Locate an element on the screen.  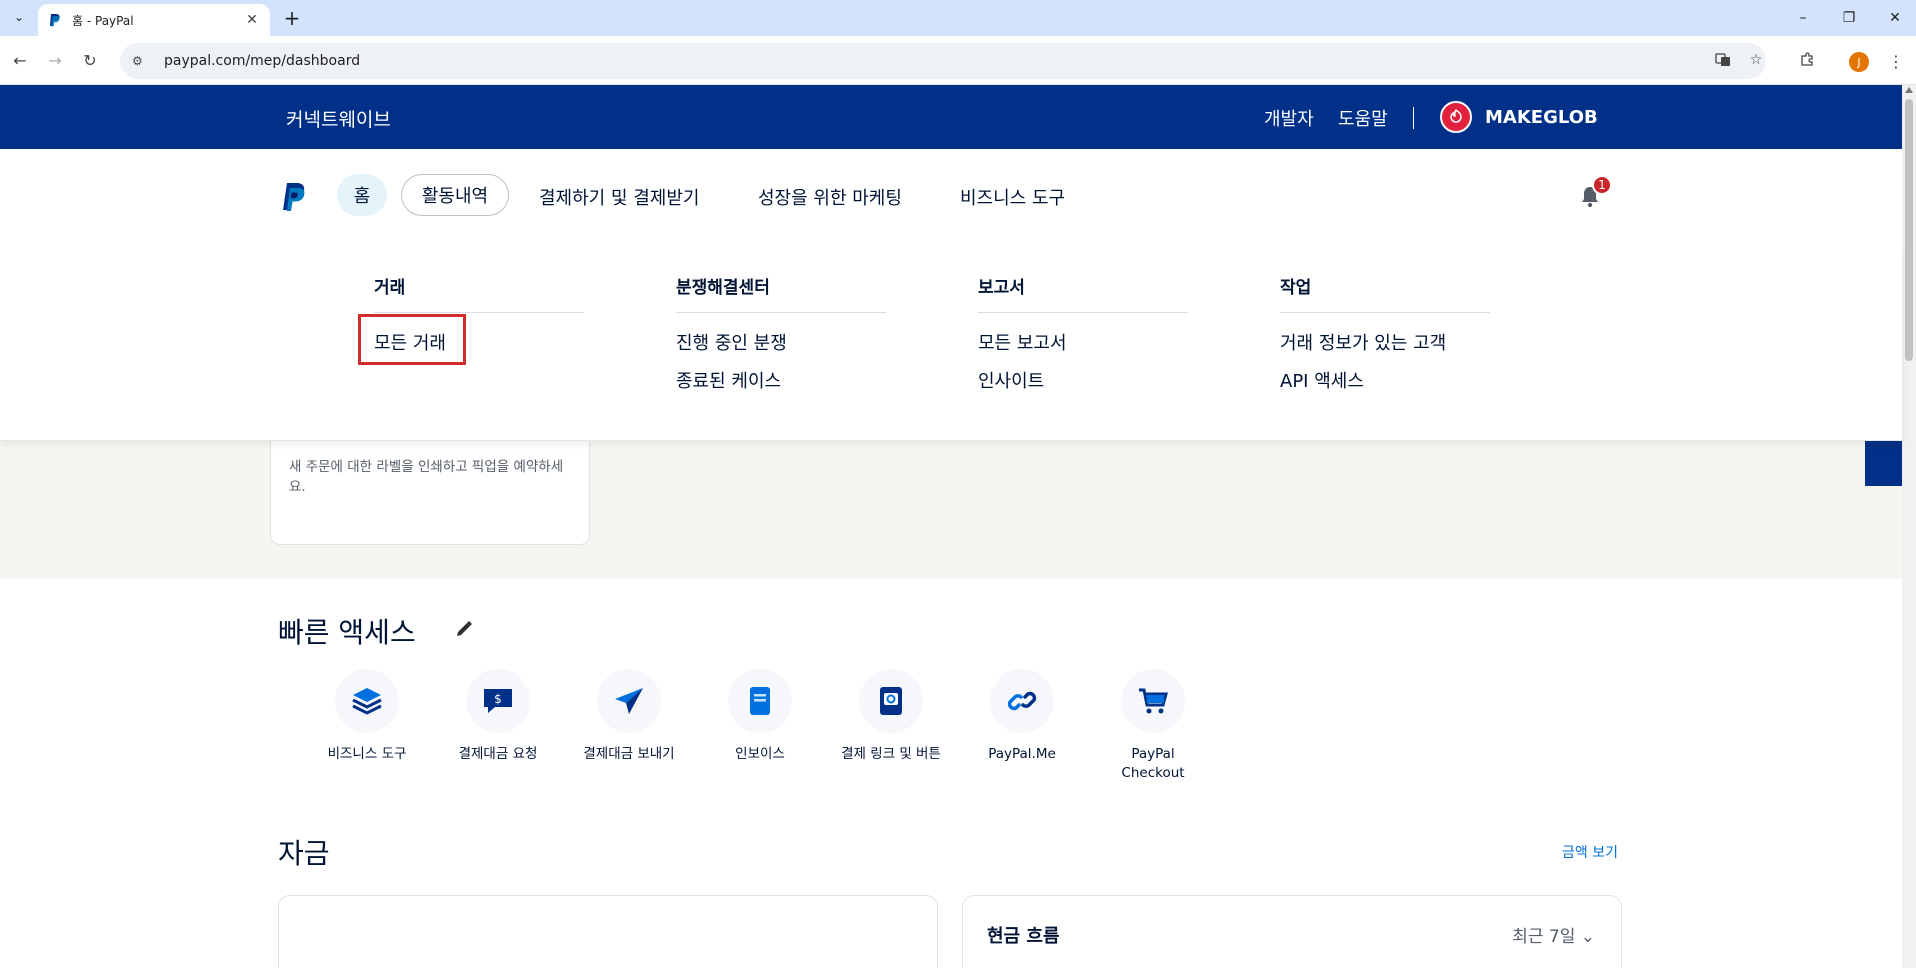
menu-item-closed-cases: 종료된 케이스 is located at coordinates (781, 380).